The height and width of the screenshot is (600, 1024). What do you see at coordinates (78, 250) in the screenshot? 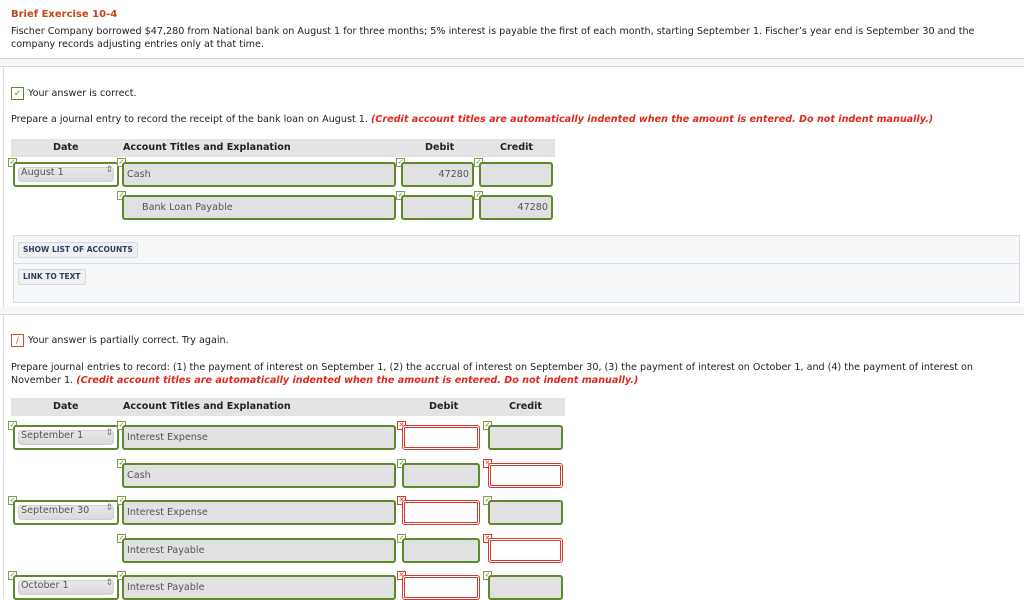
I see `show-list-of-accounts-button: SHOW LIST OF ACCOUNTS` at bounding box center [78, 250].